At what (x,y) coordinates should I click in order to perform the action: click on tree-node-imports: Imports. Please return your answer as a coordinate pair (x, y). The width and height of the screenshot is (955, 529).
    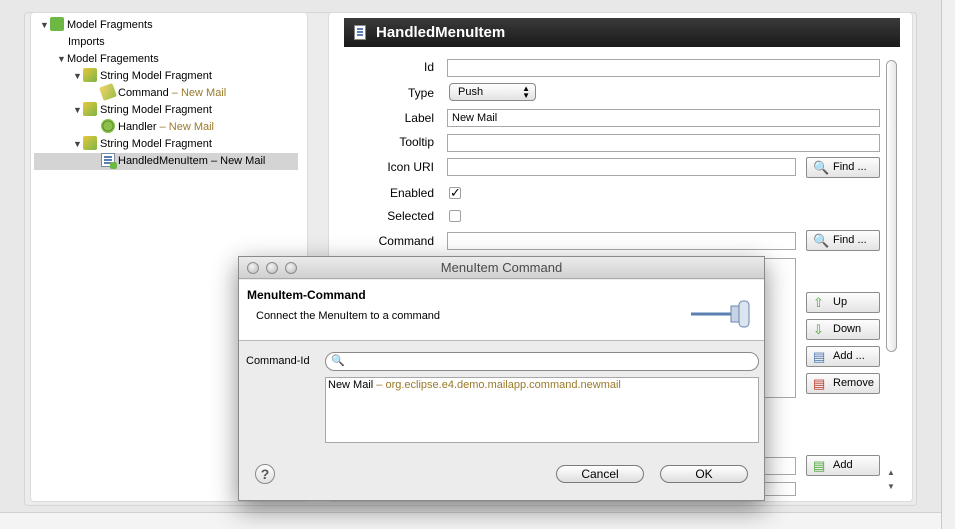
    Looking at the image, I should click on (86, 42).